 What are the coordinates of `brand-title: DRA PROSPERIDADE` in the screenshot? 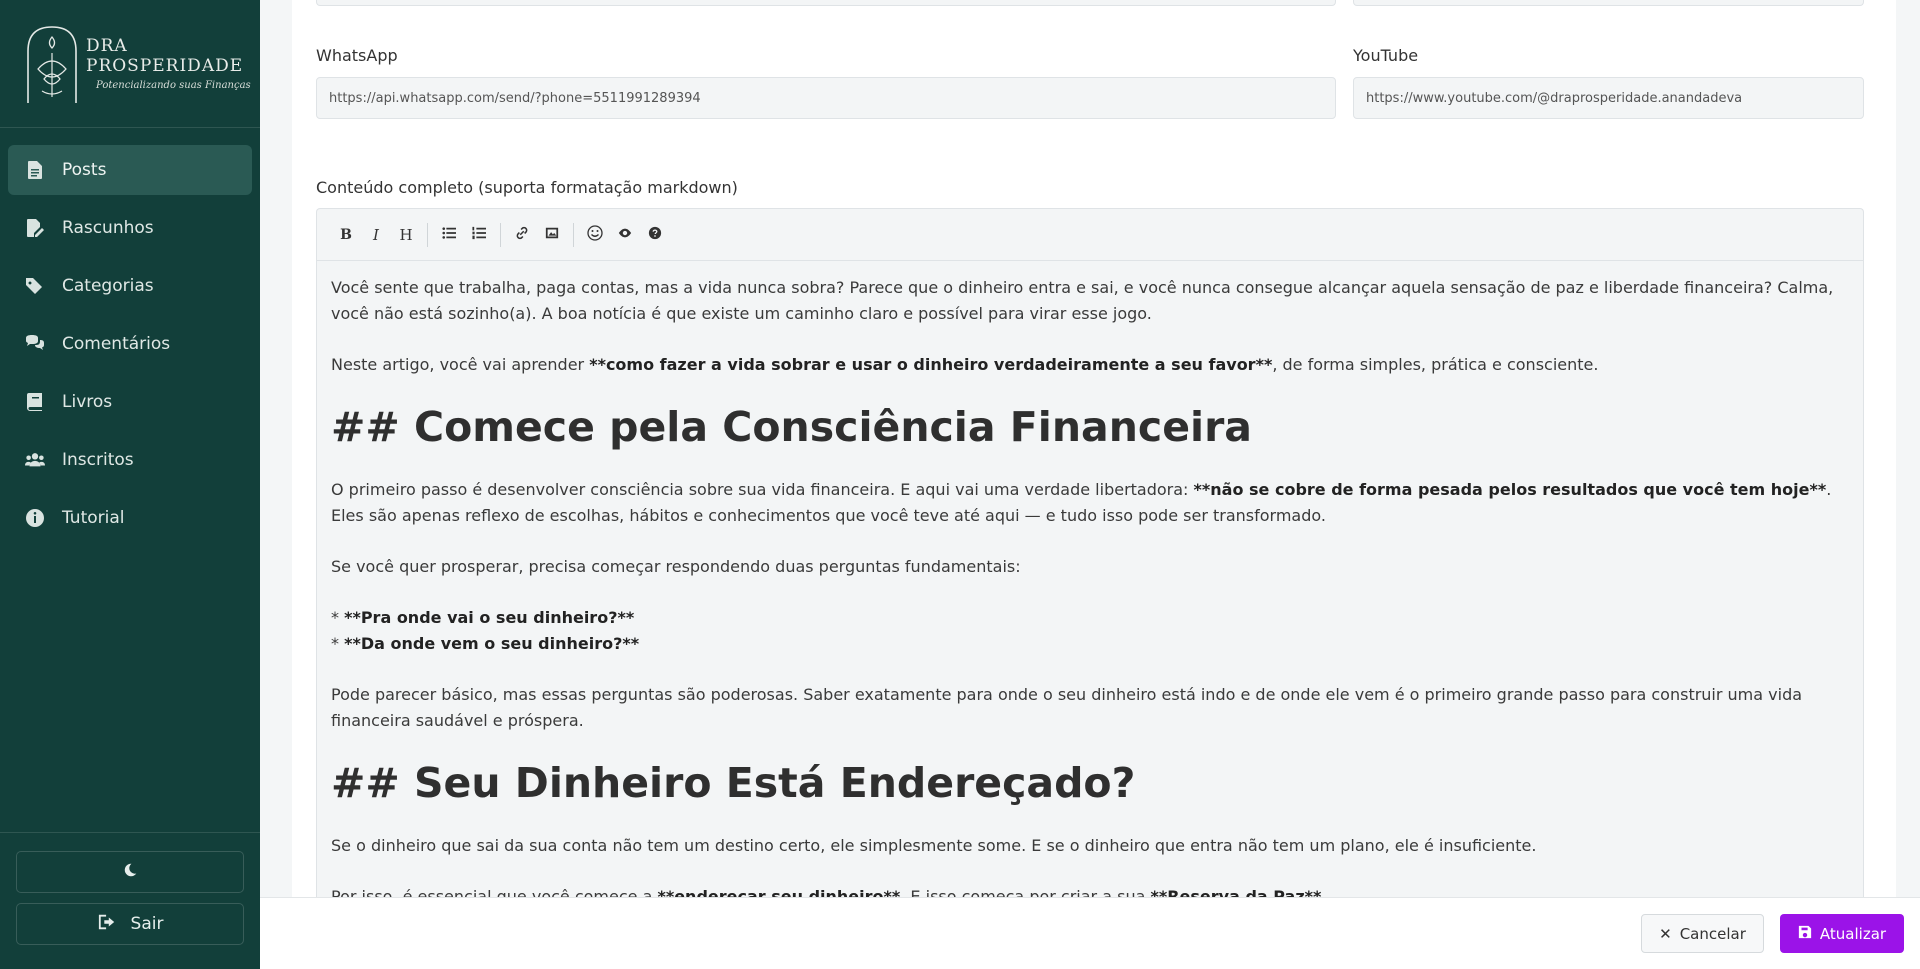 It's located at (165, 56).